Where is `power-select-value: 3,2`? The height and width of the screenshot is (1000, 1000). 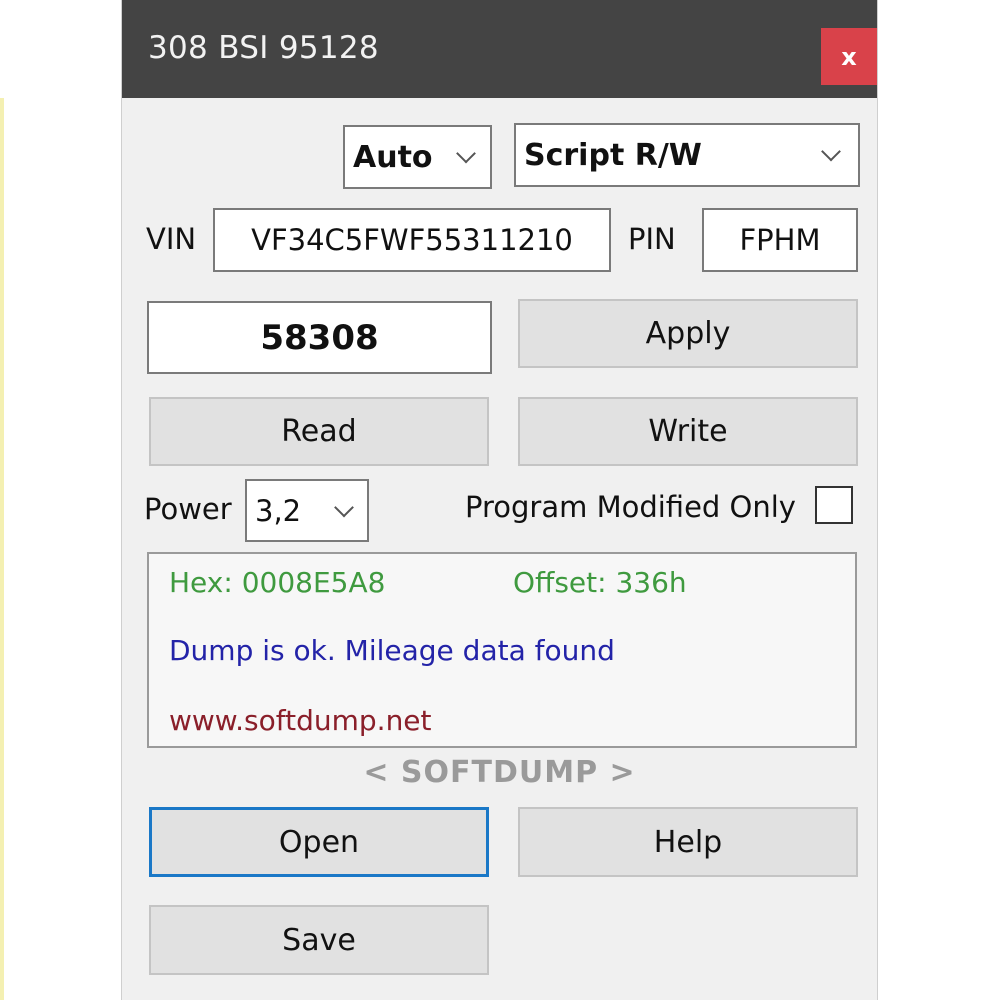 power-select-value: 3,2 is located at coordinates (278, 510).